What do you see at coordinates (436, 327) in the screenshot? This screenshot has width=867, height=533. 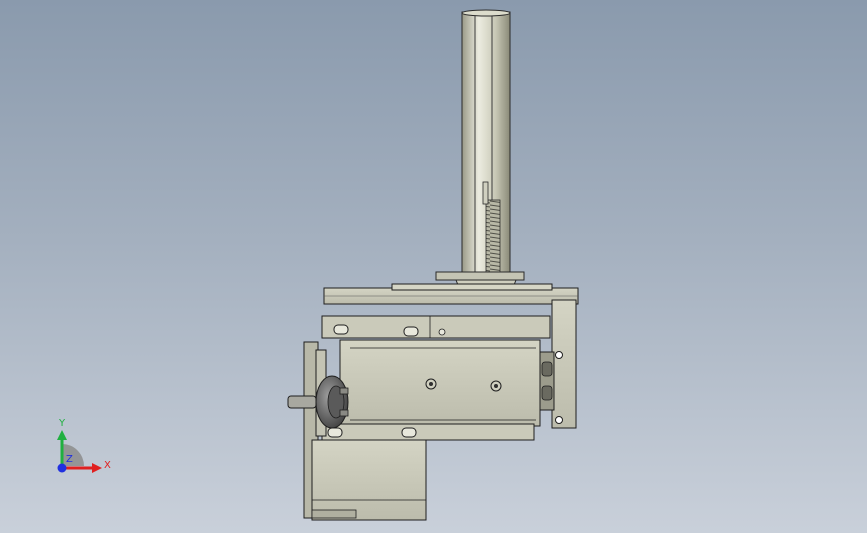 I see `upper-guide-rail` at bounding box center [436, 327].